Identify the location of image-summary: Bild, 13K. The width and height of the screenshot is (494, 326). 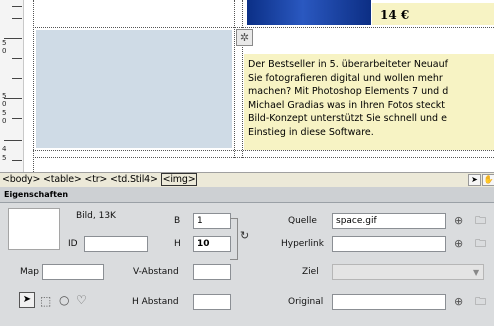
(96, 216).